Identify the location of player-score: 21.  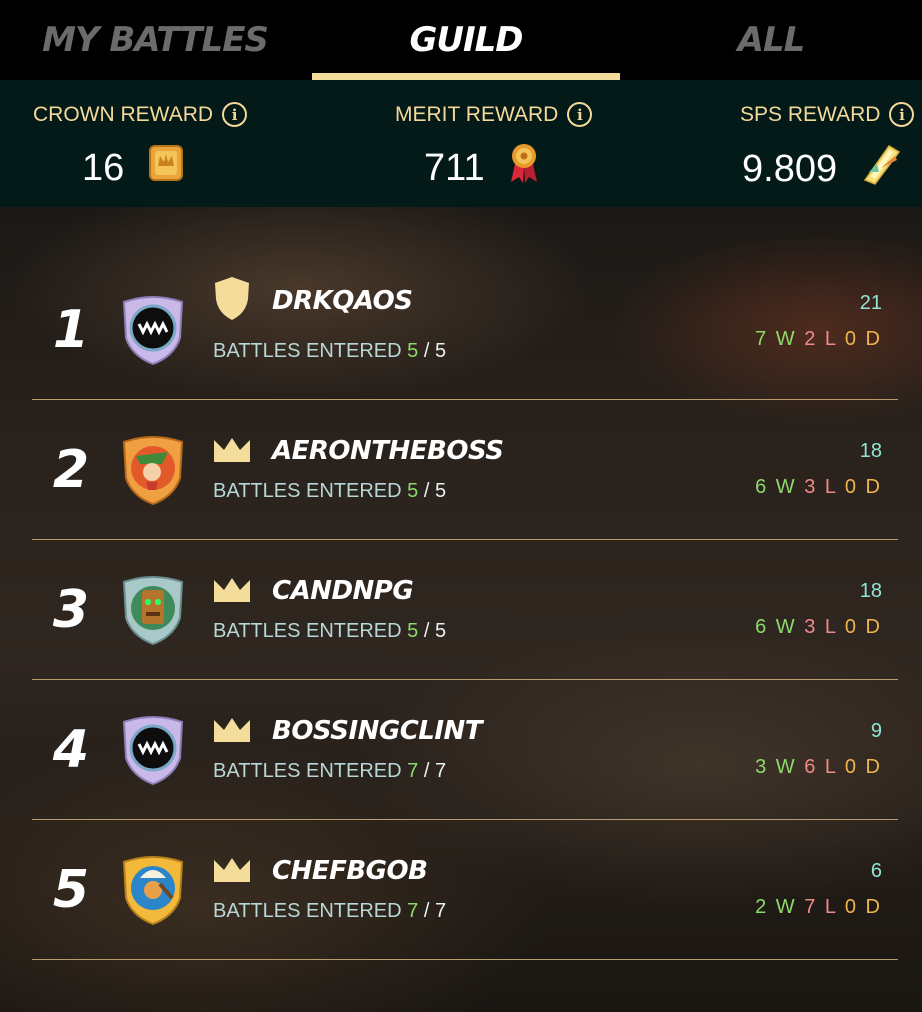
(870, 303).